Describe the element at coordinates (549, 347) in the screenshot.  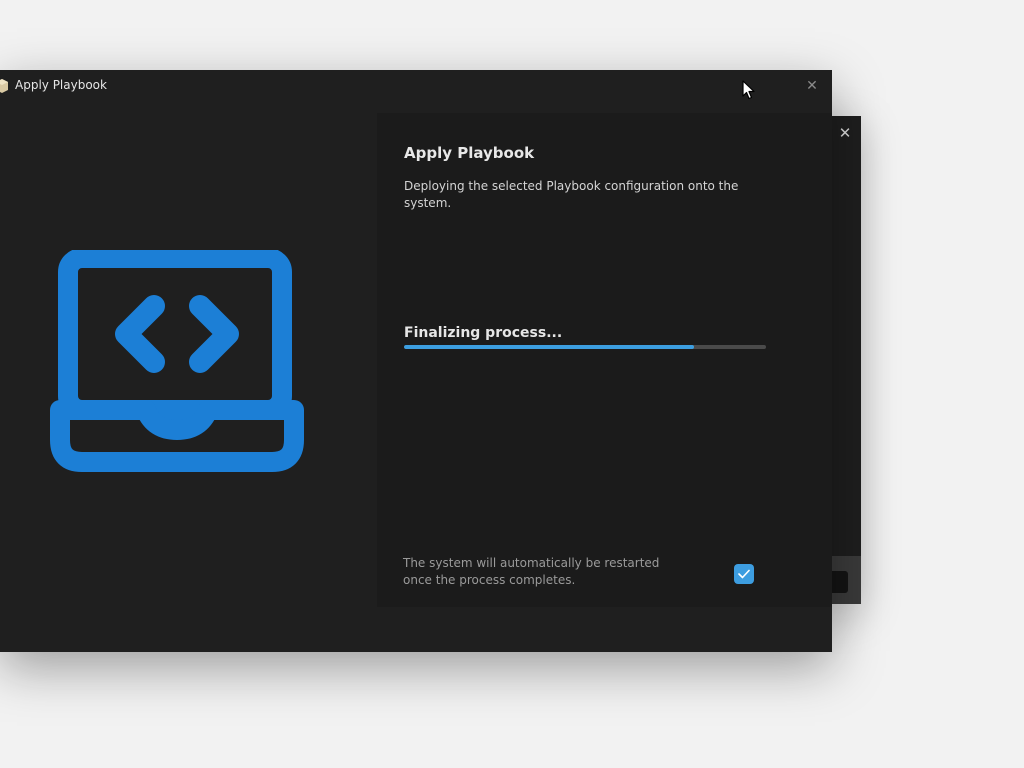
I see `progress-bar-fill` at that location.